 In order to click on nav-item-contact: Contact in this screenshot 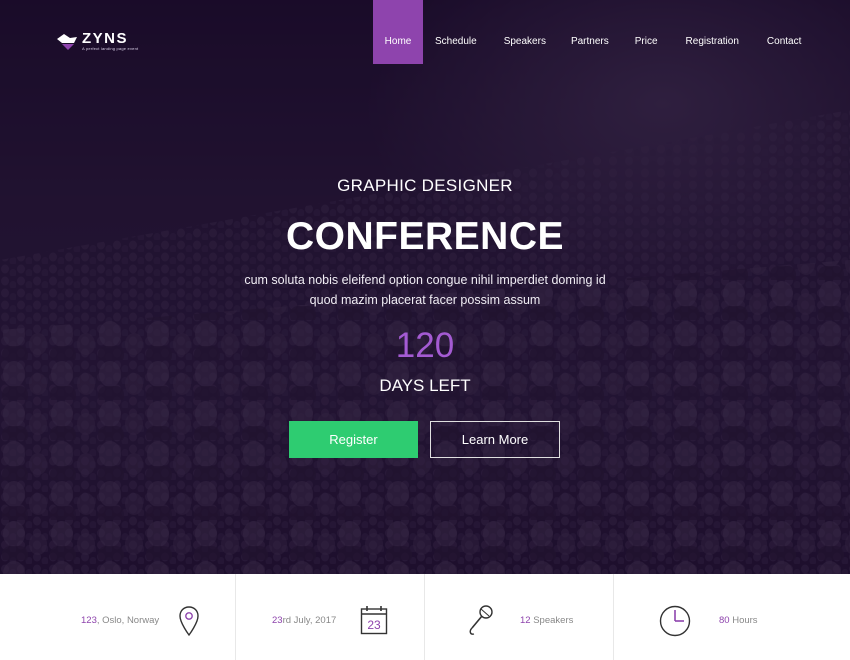, I will do `click(784, 32)`.